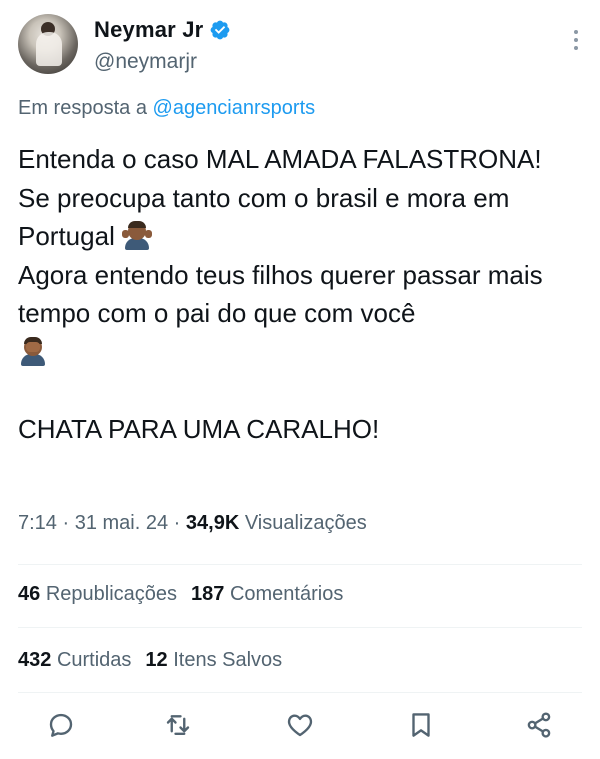 The height and width of the screenshot is (759, 600). Describe the element at coordinates (29, 594) in the screenshot. I see `reposts-count: 46` at that location.